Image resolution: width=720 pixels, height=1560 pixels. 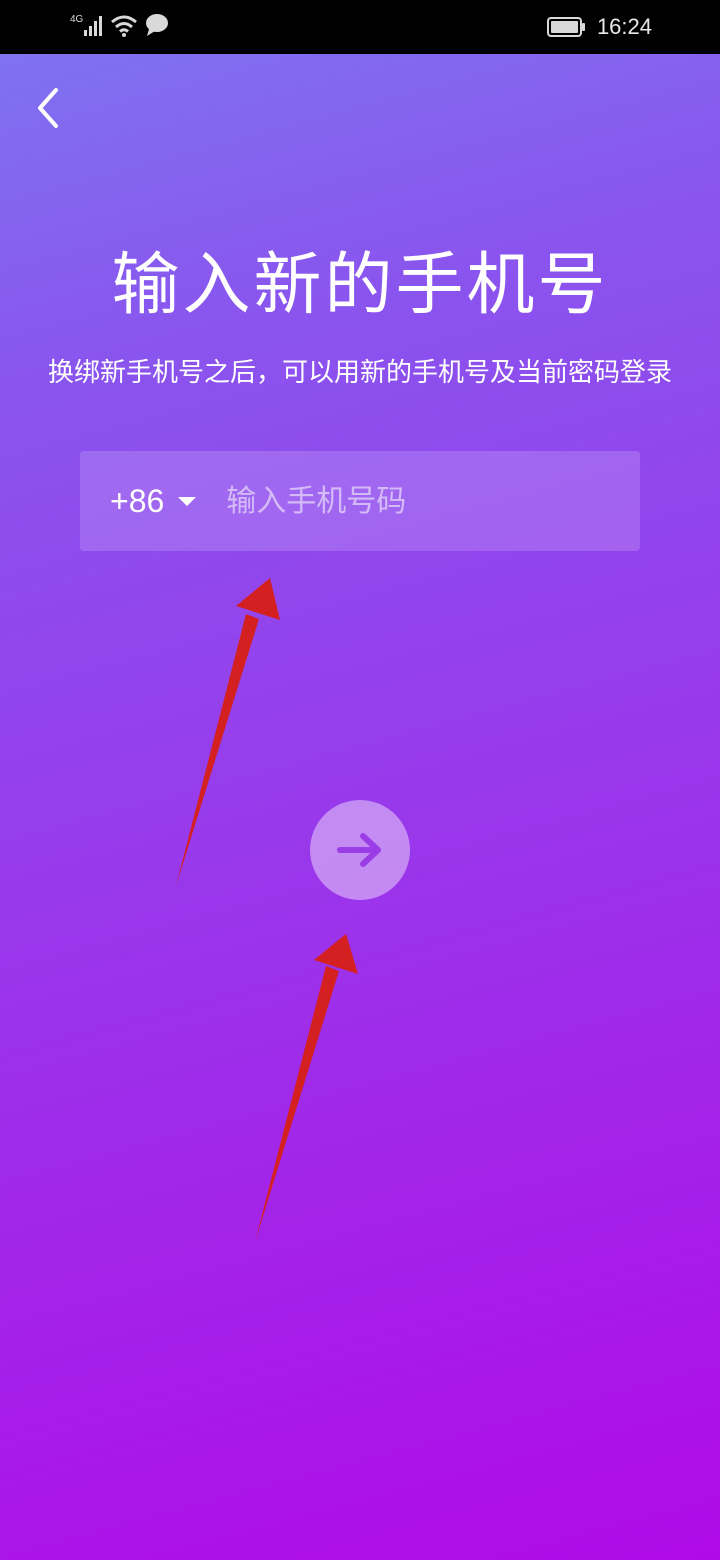 I want to click on country-code-label: +86, so click(x=137, y=500).